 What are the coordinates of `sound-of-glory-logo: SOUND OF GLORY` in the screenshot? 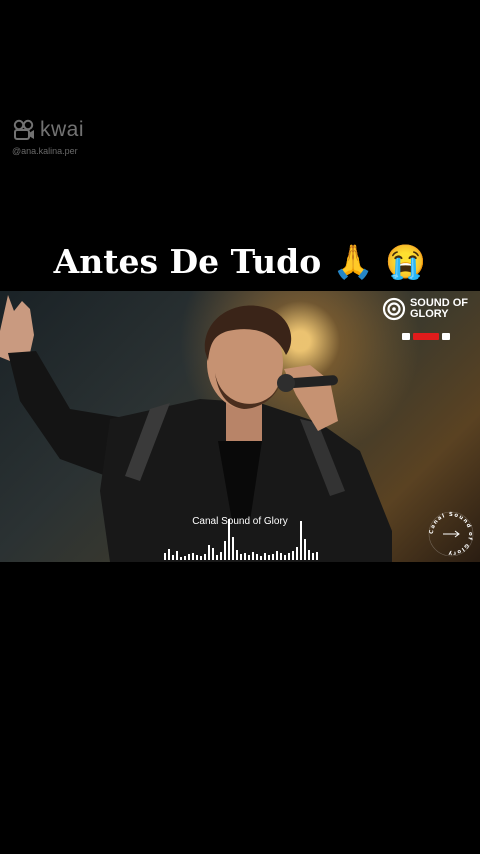 It's located at (425, 309).